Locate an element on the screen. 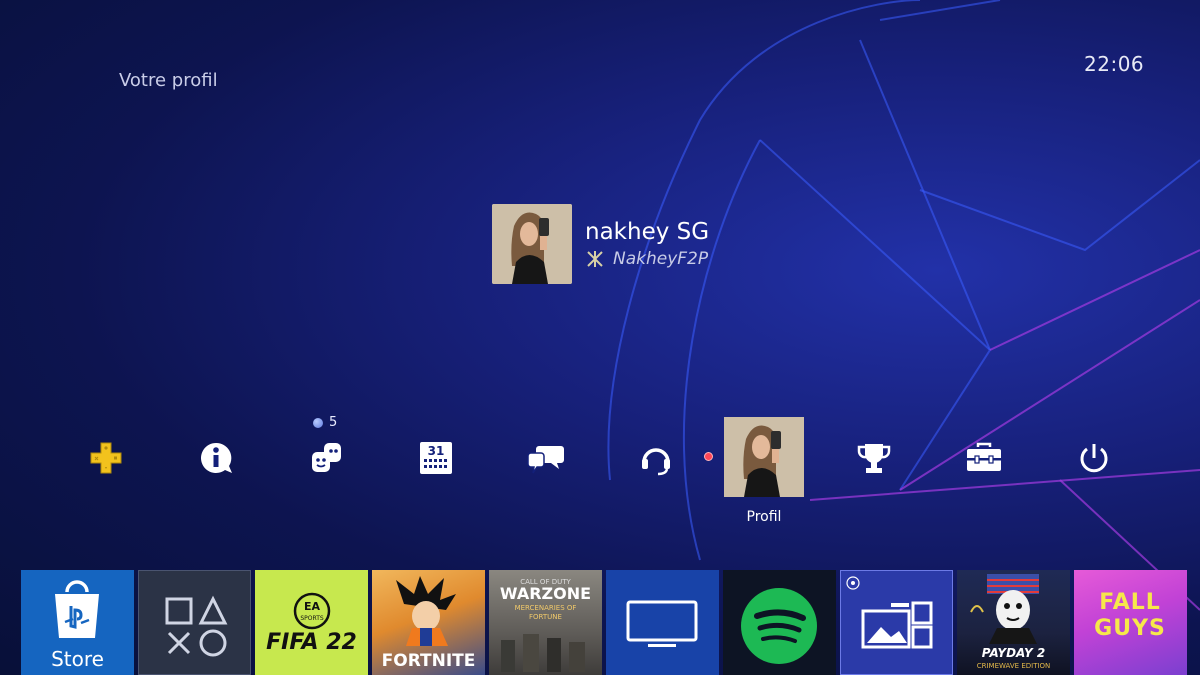 This screenshot has width=1200, height=675. tile-store: Store is located at coordinates (77, 622).